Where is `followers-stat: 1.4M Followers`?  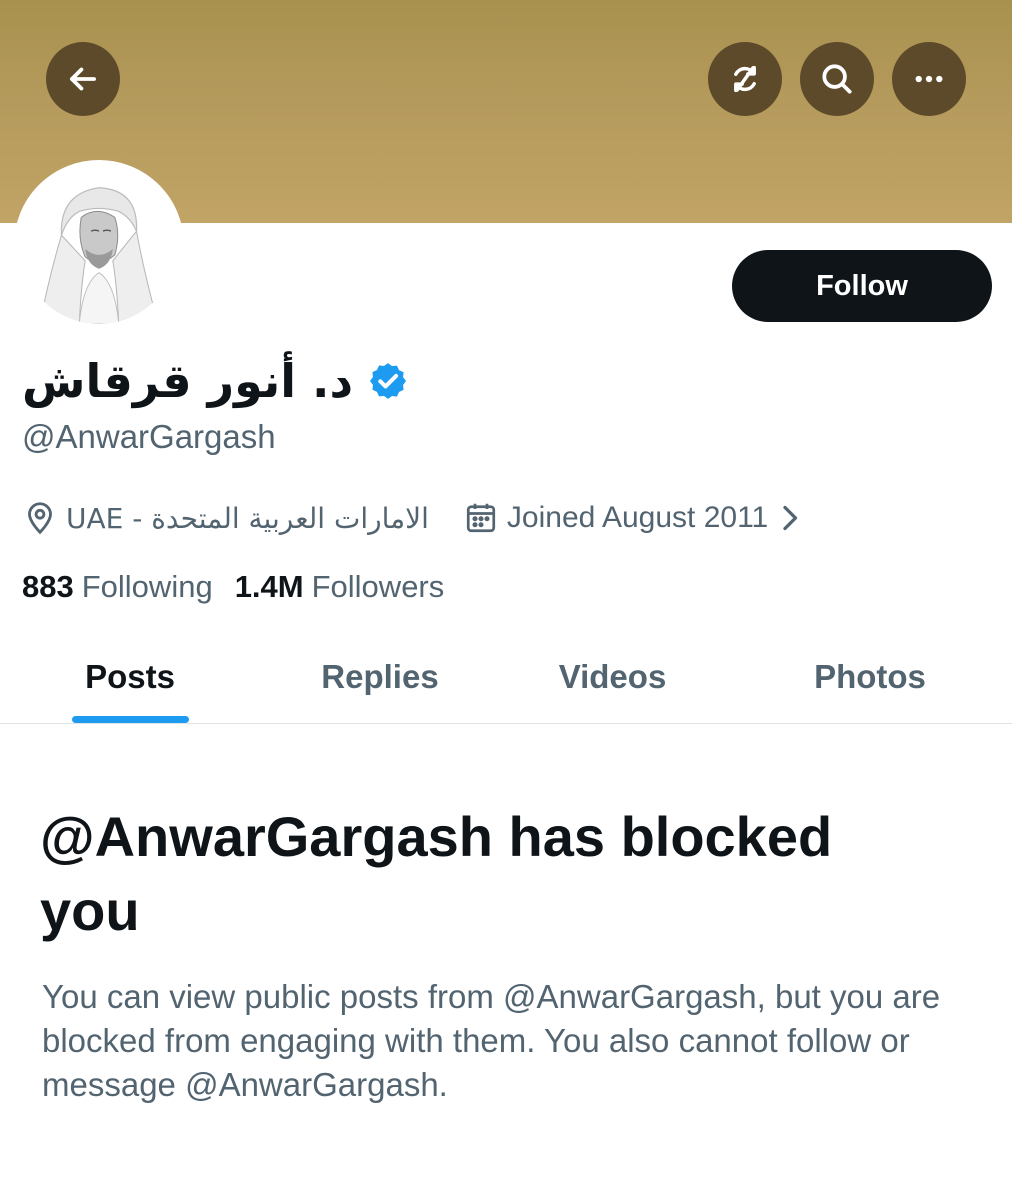 followers-stat: 1.4M Followers is located at coordinates (340, 587).